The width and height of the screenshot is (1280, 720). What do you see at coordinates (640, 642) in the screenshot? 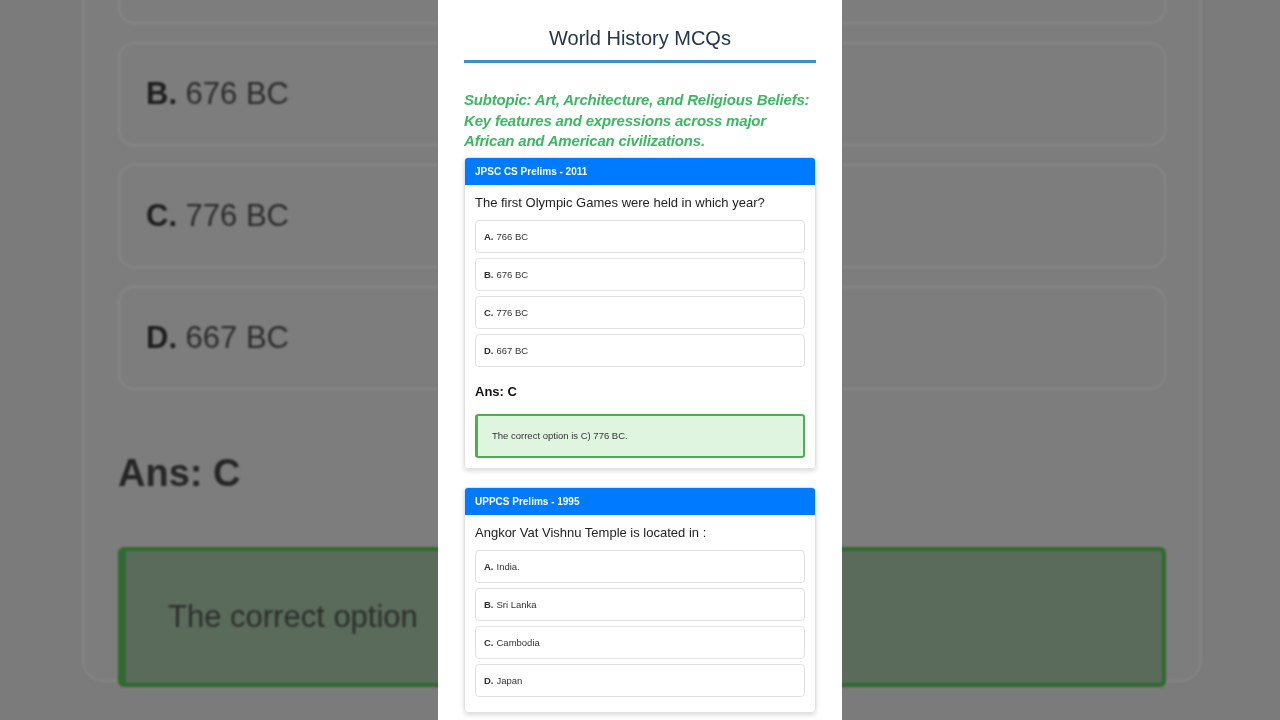
I see `option-item: C. Cambodia` at bounding box center [640, 642].